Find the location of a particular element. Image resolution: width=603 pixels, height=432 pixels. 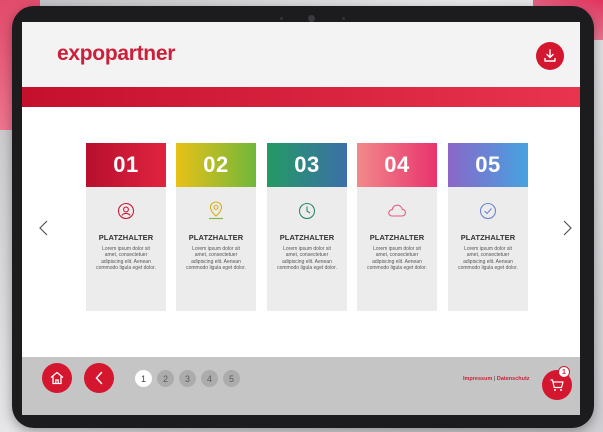

accent-band is located at coordinates (301, 97).